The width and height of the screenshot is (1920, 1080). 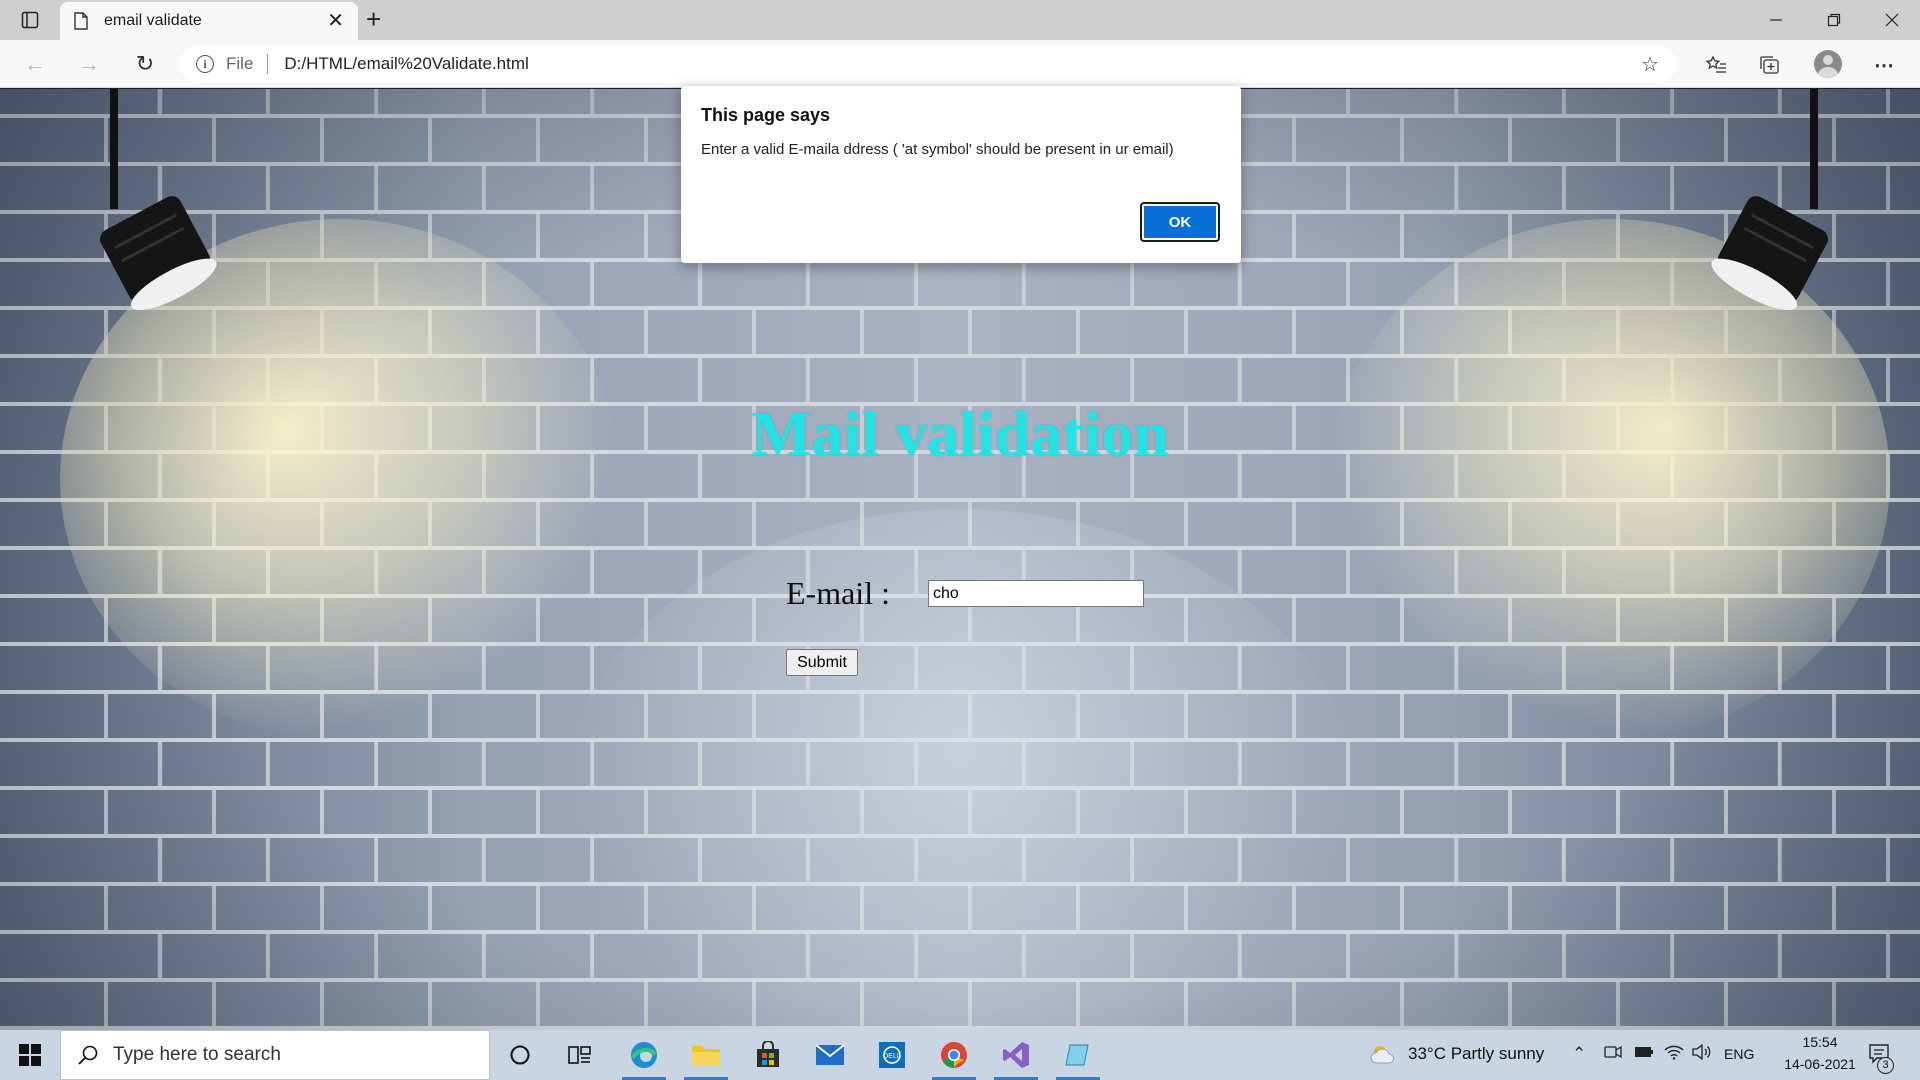 I want to click on meet-now-icon, so click(x=1613, y=1054).